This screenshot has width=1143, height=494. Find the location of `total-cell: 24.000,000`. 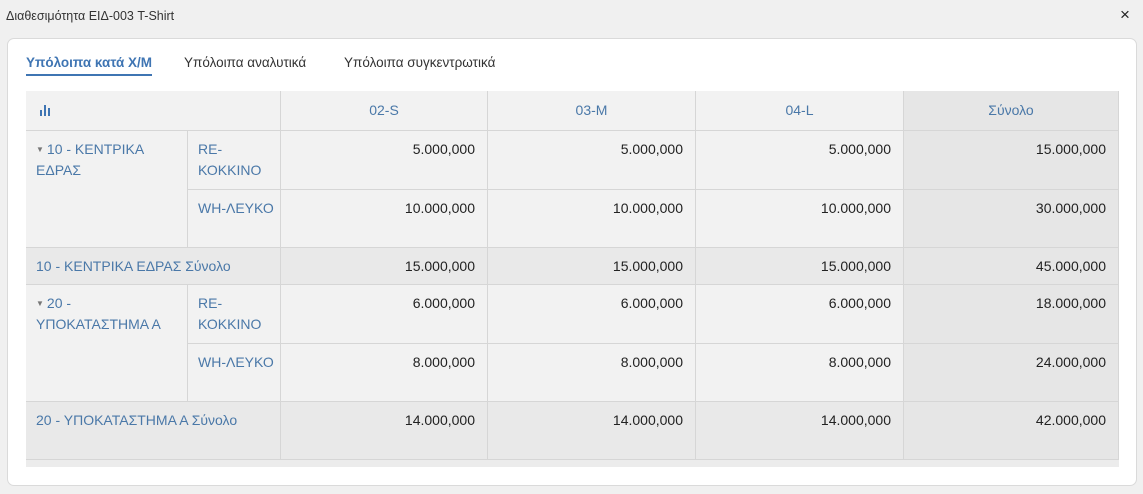

total-cell: 24.000,000 is located at coordinates (1011, 373).